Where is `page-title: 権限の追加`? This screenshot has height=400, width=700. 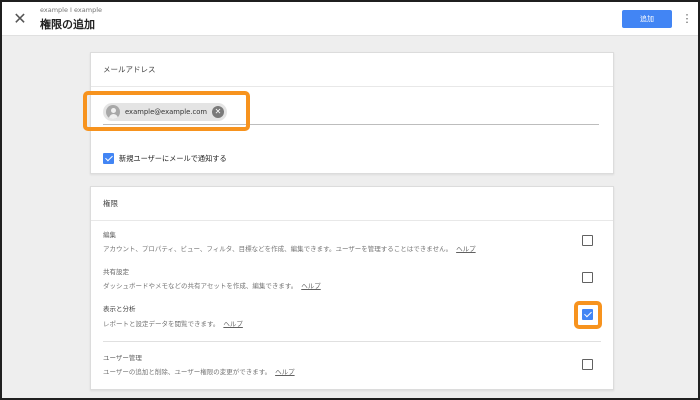 page-title: 権限の追加 is located at coordinates (67, 24).